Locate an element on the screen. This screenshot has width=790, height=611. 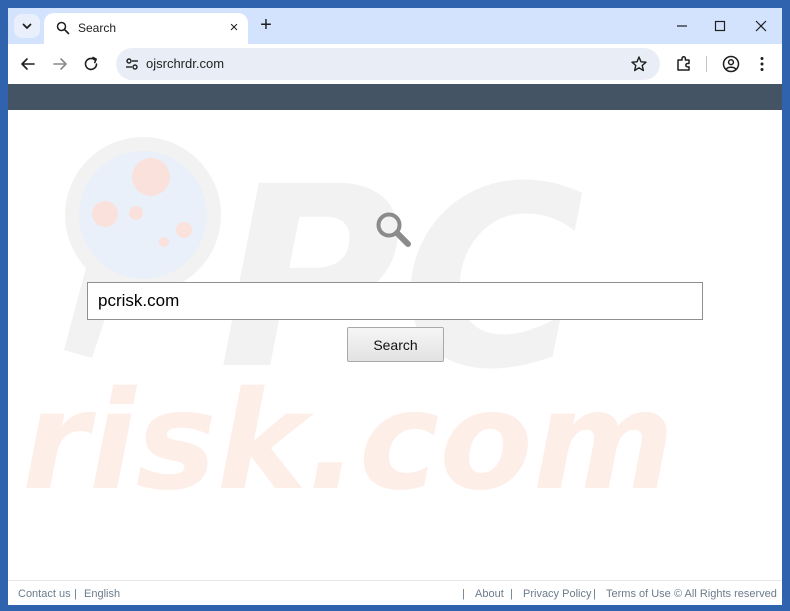
footer-link-terms: Terms of Use is located at coordinates (638, 594).